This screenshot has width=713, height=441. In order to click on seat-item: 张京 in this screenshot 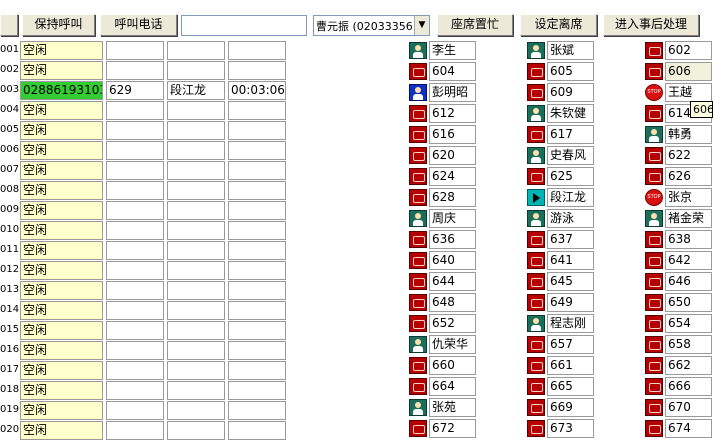, I will do `click(679, 198)`.